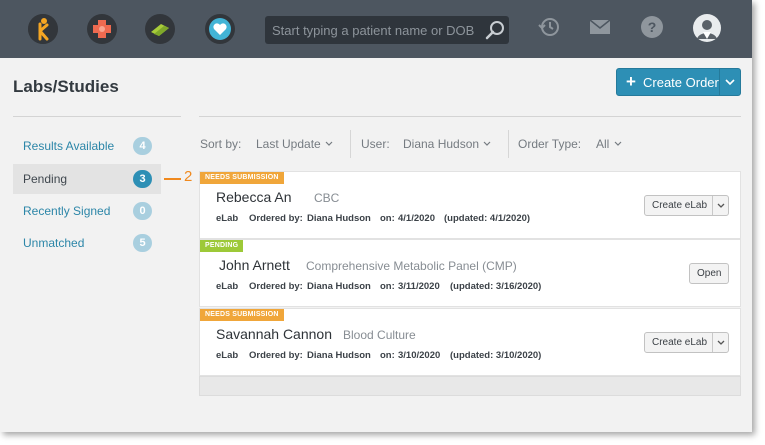 The height and width of the screenshot is (445, 765). What do you see at coordinates (142, 243) in the screenshot?
I see `count-badge: 5` at bounding box center [142, 243].